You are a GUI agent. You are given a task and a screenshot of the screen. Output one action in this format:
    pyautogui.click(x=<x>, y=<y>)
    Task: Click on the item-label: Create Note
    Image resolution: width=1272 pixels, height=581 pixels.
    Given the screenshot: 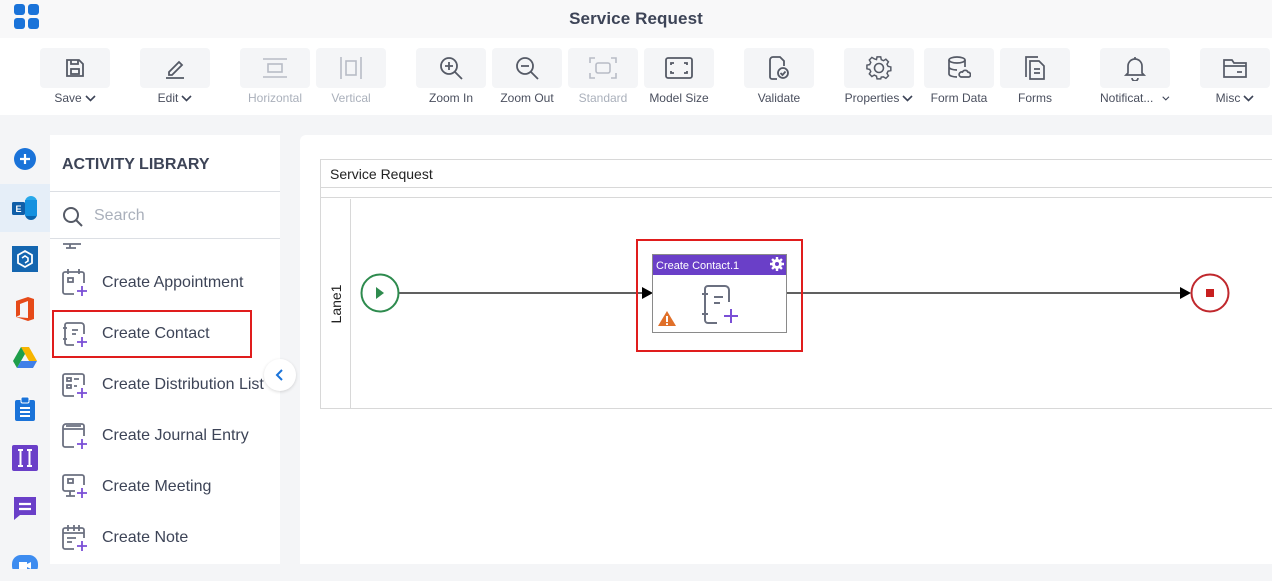 What is the action you would take?
    pyautogui.click(x=145, y=537)
    